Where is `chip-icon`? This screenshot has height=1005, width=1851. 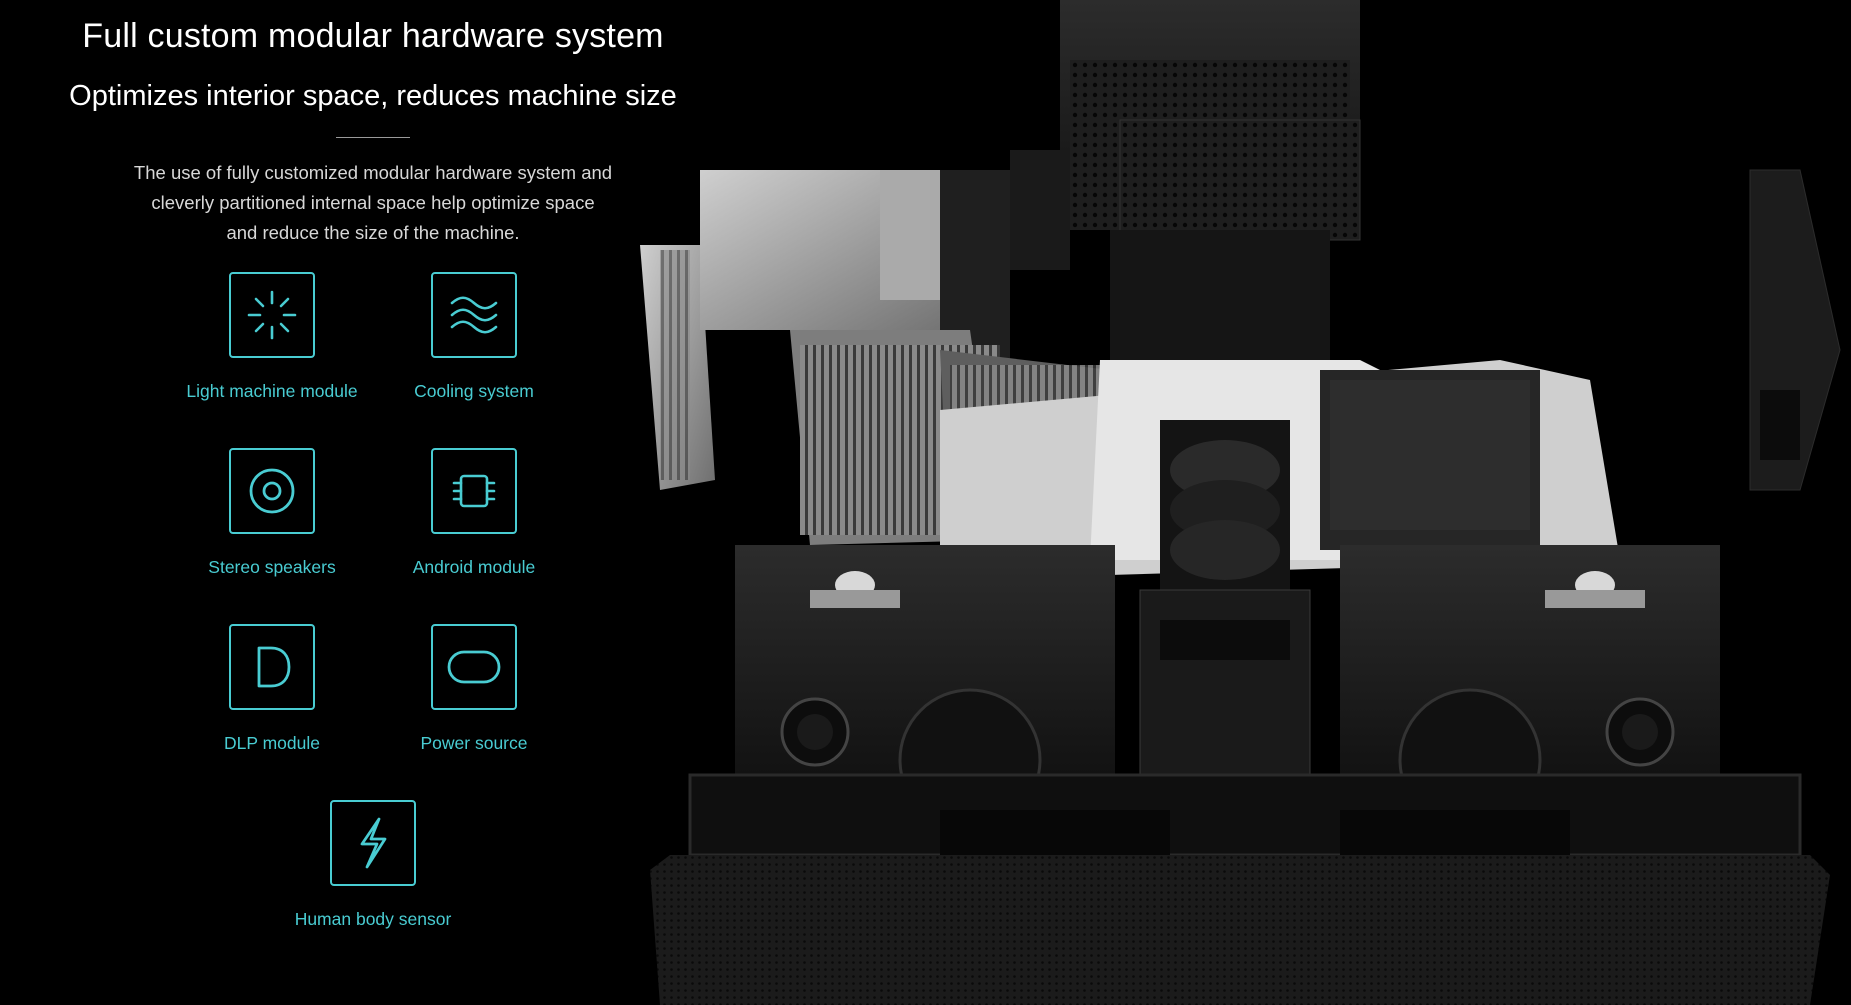
chip-icon is located at coordinates (474, 491).